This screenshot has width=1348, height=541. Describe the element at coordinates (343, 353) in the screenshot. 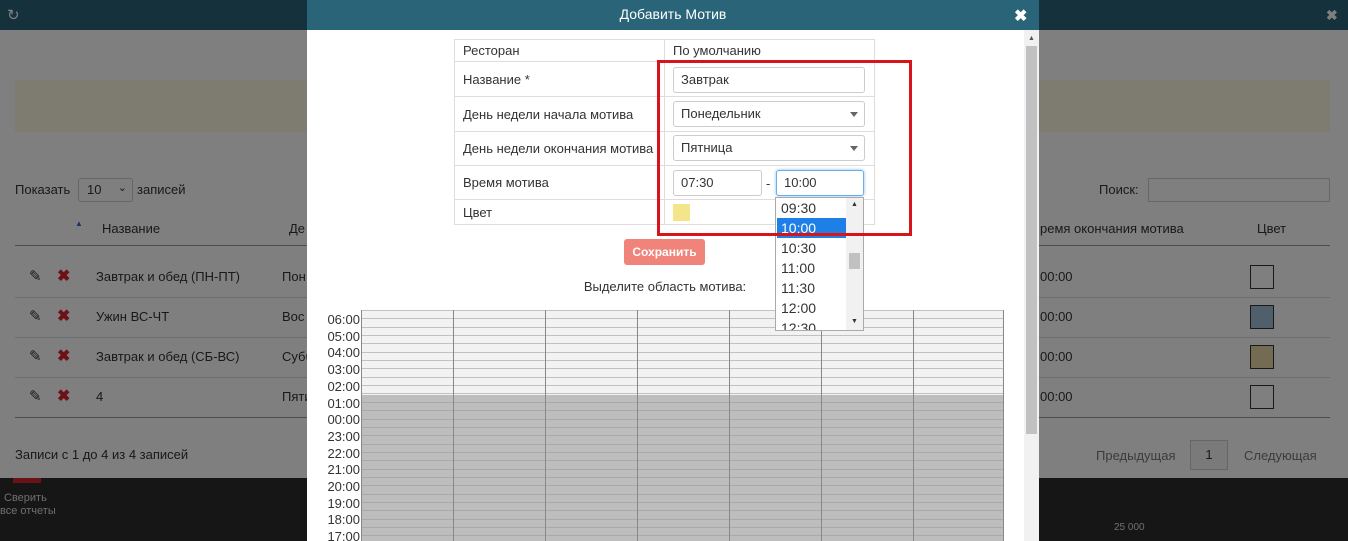

I see `time-axis-label: 04:00` at that location.